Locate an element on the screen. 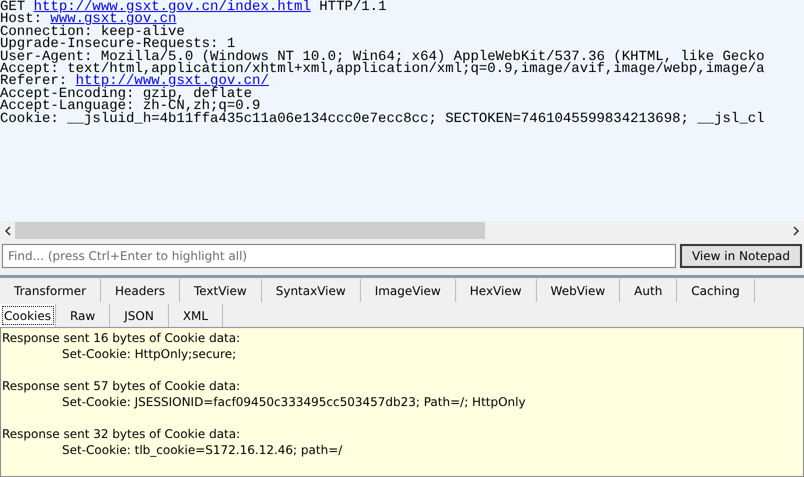  header-text: Cookie: __jsluid_h=4b11ffa435c11a06e134ccc0e7ecc8cc; SECTOKEN=7461045599834213698; __jsl_cl is located at coordinates (382, 118).